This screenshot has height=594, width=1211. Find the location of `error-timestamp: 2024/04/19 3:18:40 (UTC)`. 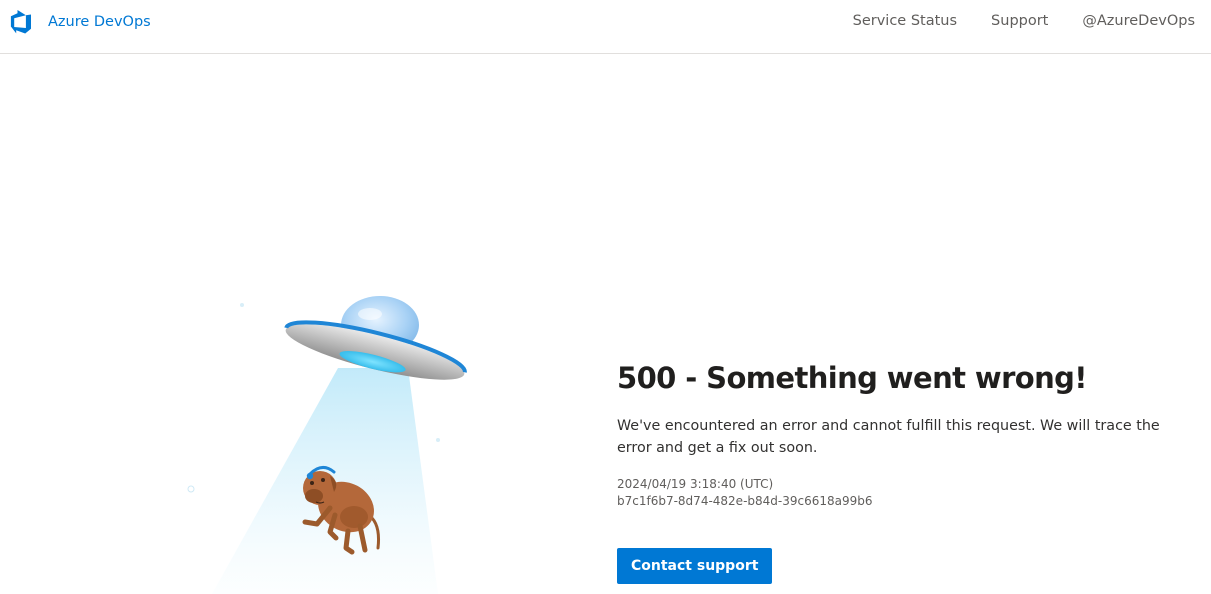

error-timestamp: 2024/04/19 3:18:40 (UTC) is located at coordinates (695, 484).